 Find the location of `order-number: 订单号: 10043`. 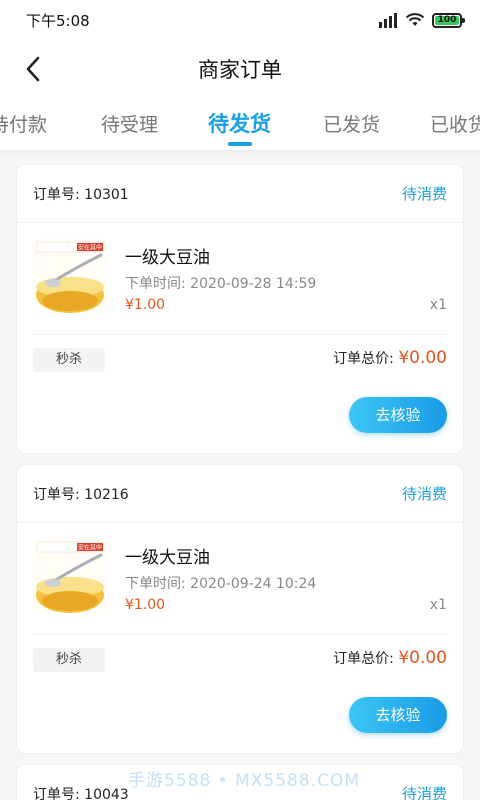

order-number: 订单号: 10043 is located at coordinates (81, 793).